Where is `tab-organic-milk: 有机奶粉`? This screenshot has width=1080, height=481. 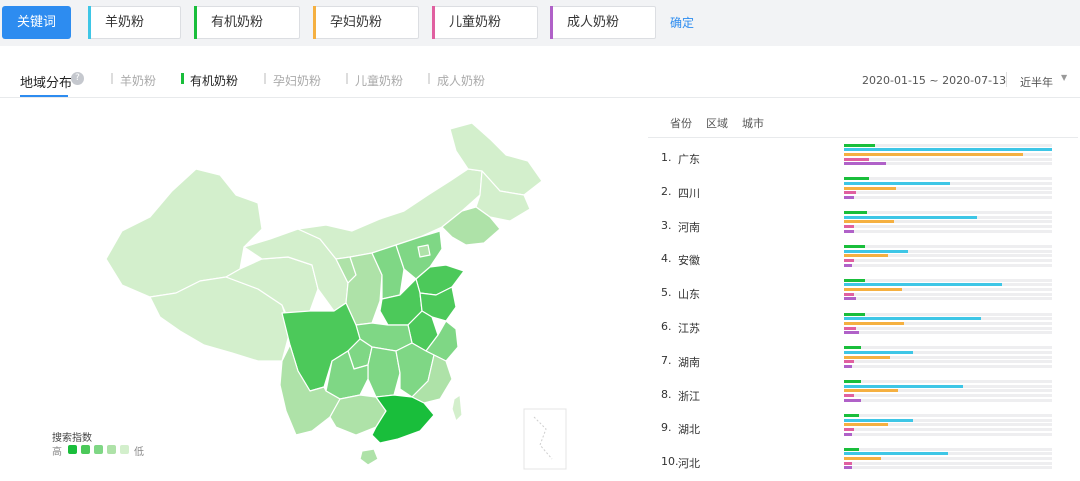
tab-organic-milk: 有机奶粉 is located at coordinates (210, 80).